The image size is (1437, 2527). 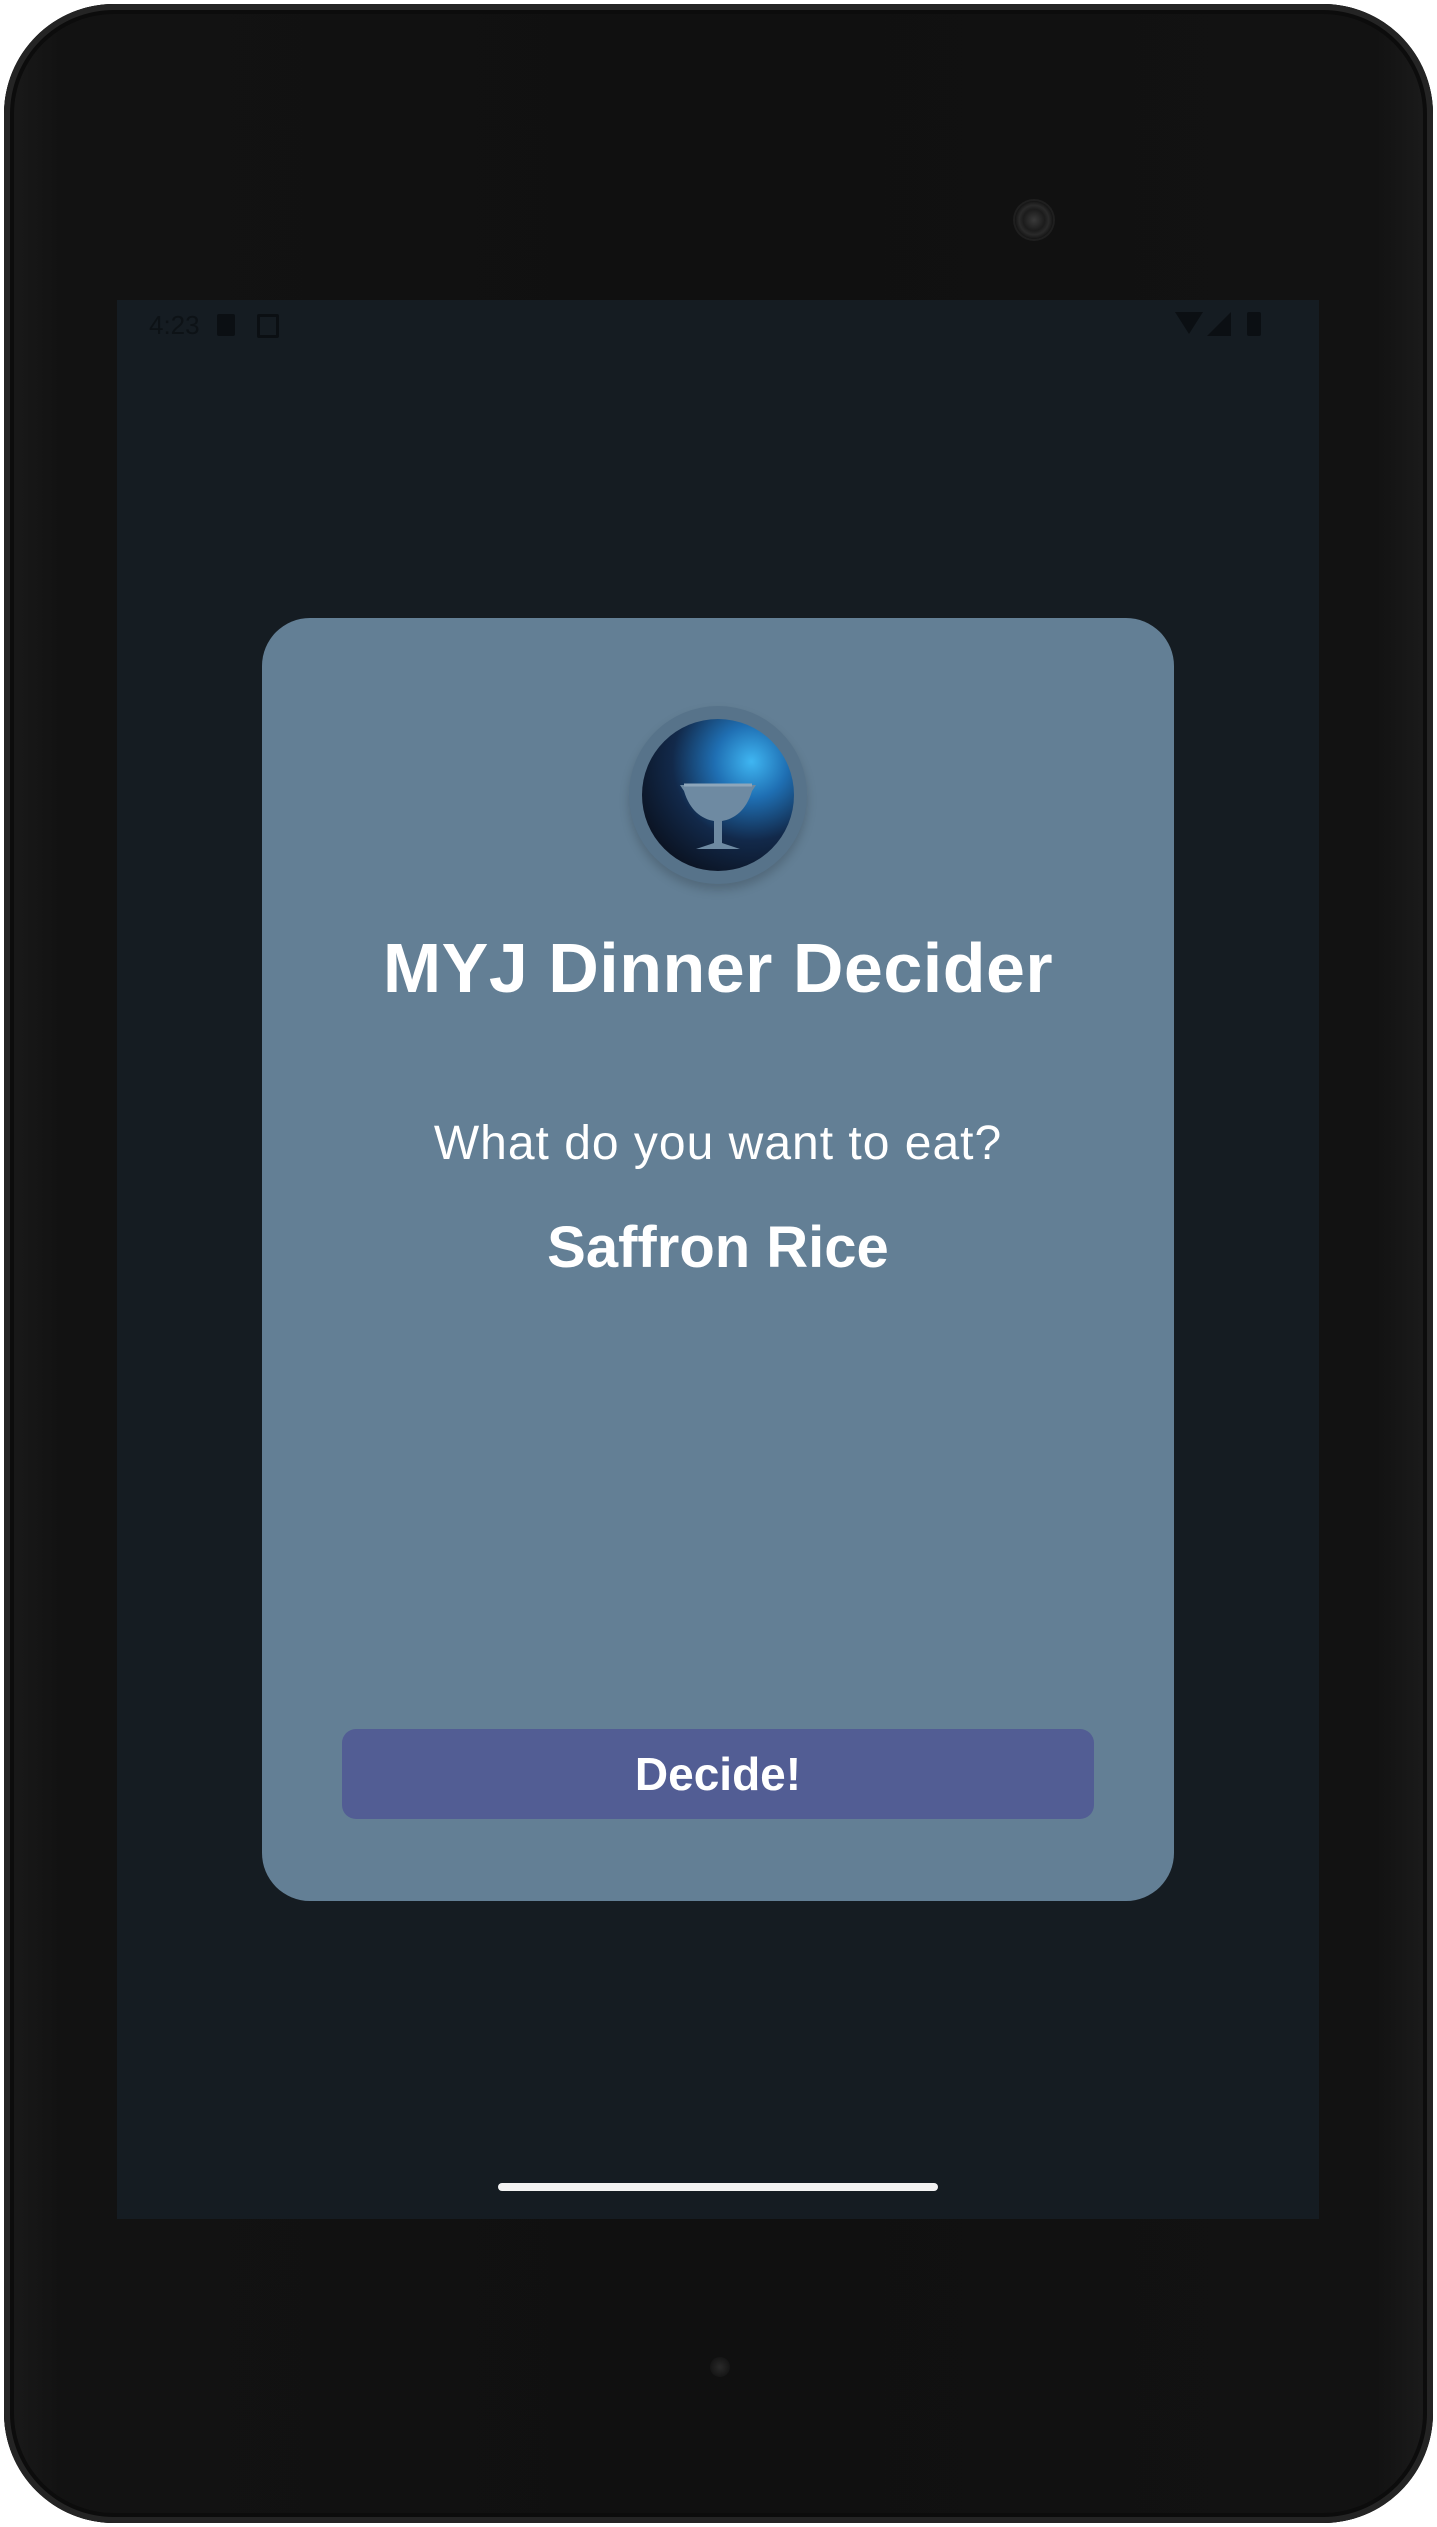 What do you see at coordinates (720, 2367) in the screenshot?
I see `bottom-sensor` at bounding box center [720, 2367].